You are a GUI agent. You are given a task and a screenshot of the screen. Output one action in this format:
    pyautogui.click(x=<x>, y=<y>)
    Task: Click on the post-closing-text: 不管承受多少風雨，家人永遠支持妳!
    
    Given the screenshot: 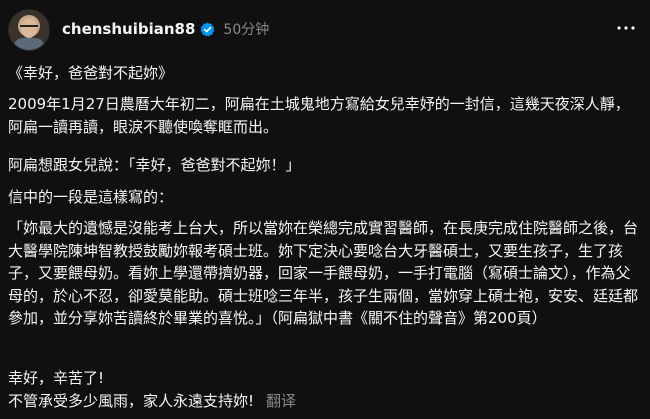 What is the action you would take?
    pyautogui.click(x=131, y=400)
    